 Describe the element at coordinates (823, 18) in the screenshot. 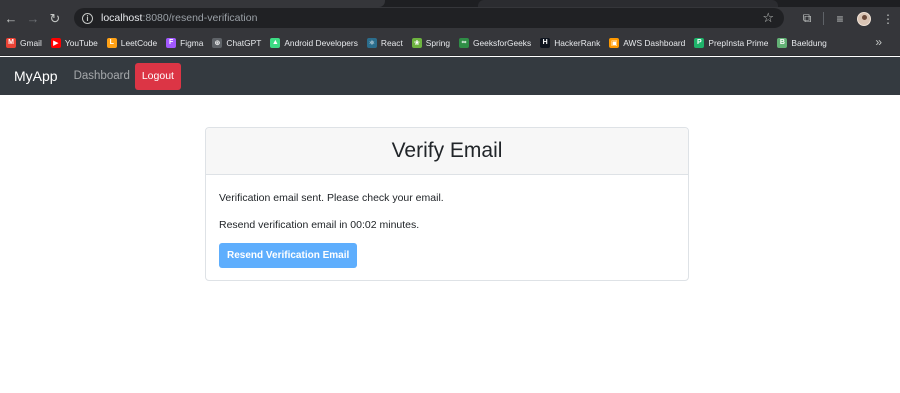

I see `toolbar-divider` at that location.